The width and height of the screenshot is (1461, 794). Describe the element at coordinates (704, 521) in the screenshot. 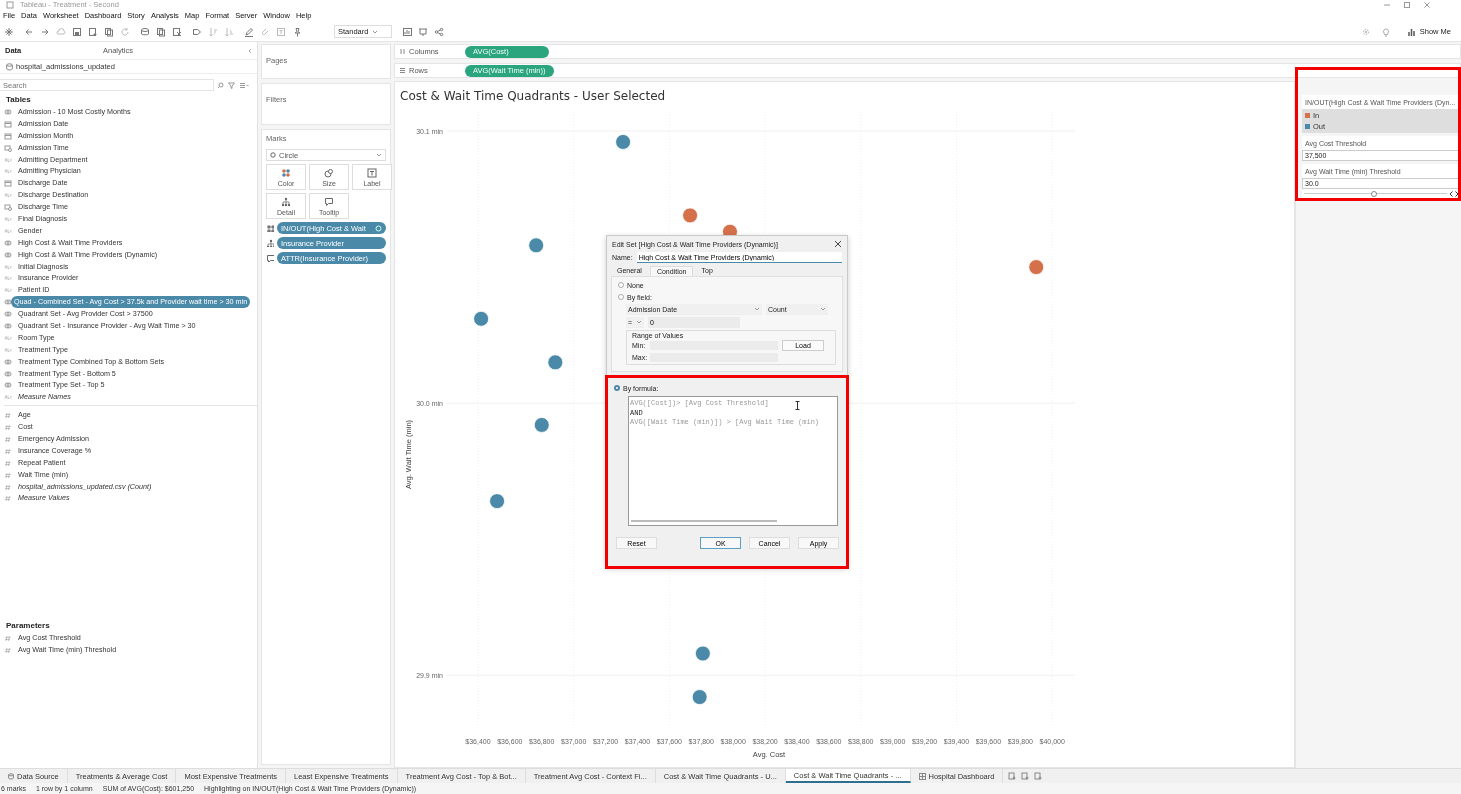

I see `scrollbar` at that location.